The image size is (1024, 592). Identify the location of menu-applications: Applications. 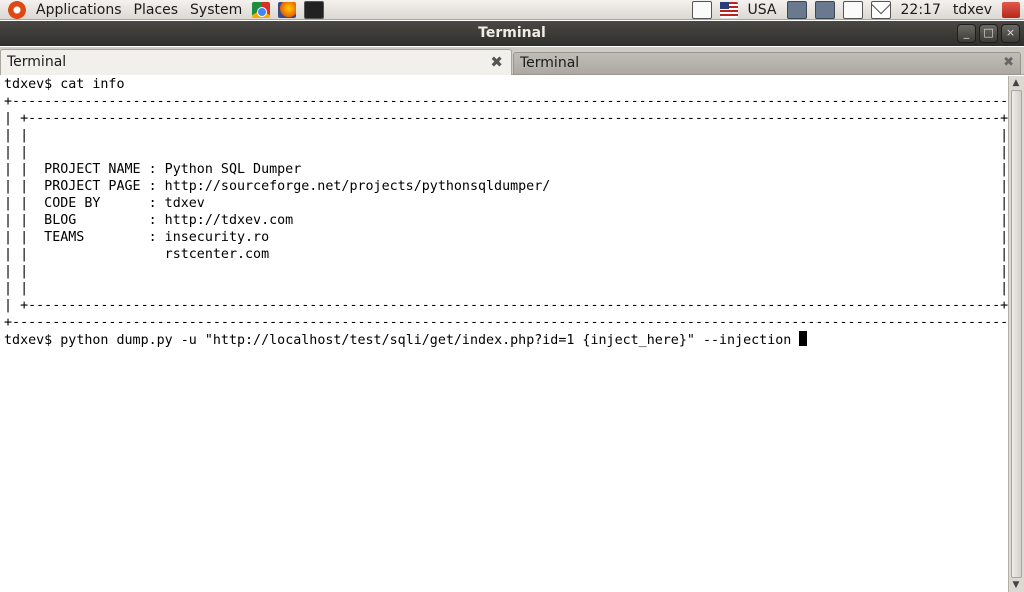
(79, 10).